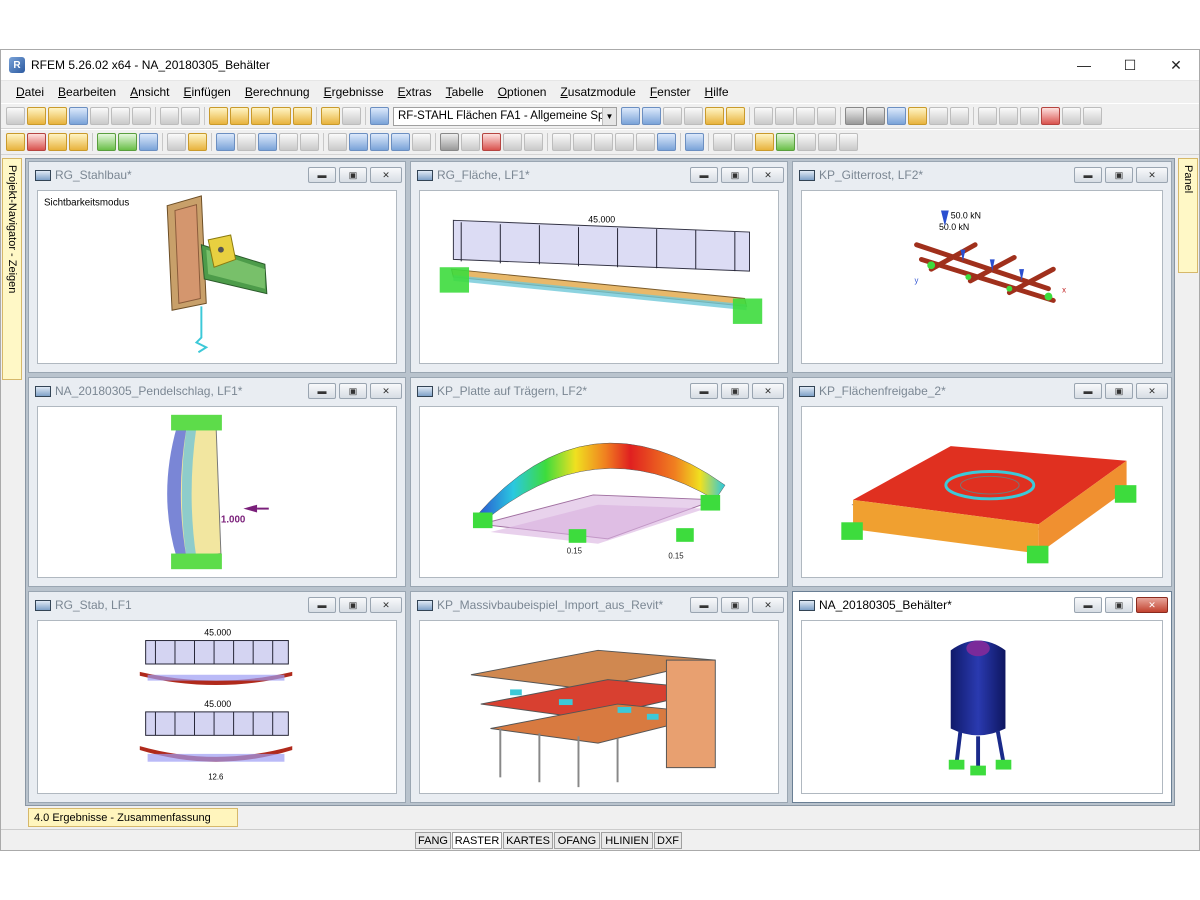 The image size is (1200, 900). Describe the element at coordinates (433, 840) in the screenshot. I see `status-fang: FANG` at that location.